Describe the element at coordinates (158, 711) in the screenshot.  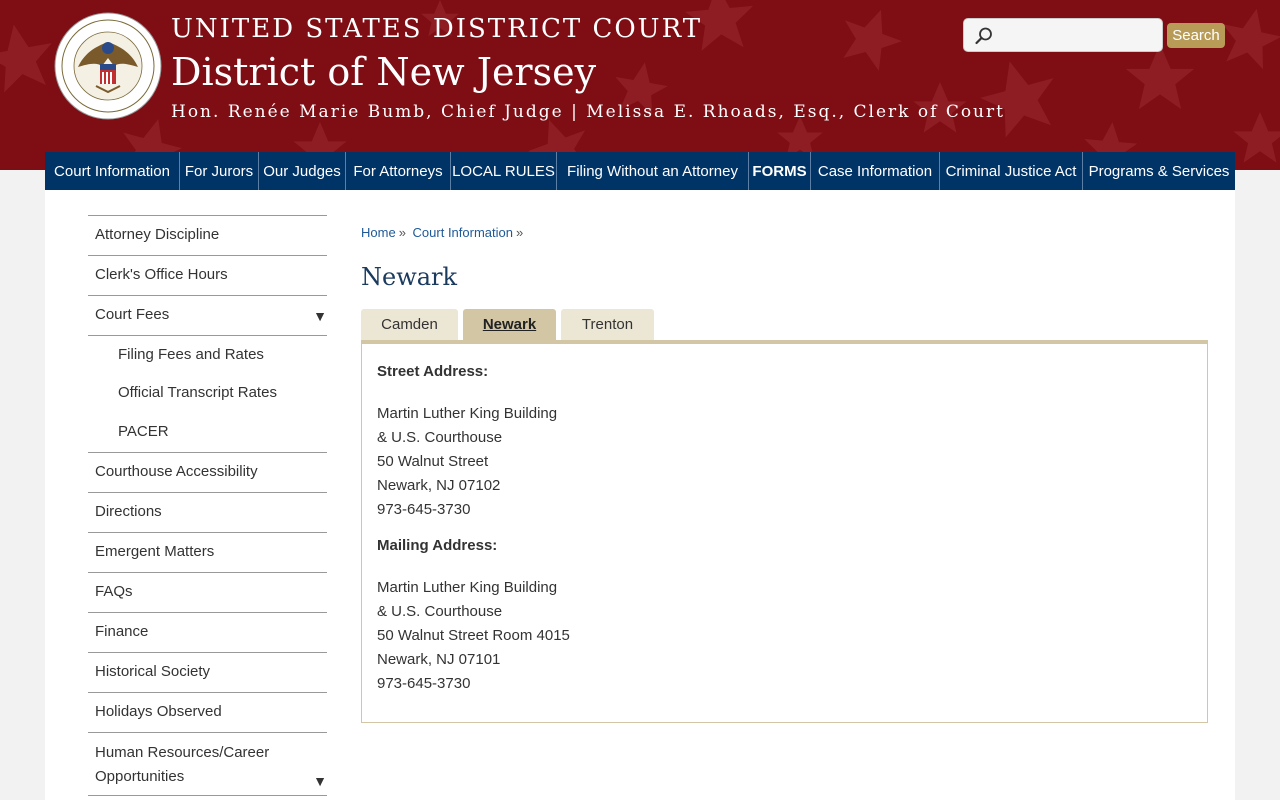
I see `sidebar-item-label: Holidays Observed` at that location.